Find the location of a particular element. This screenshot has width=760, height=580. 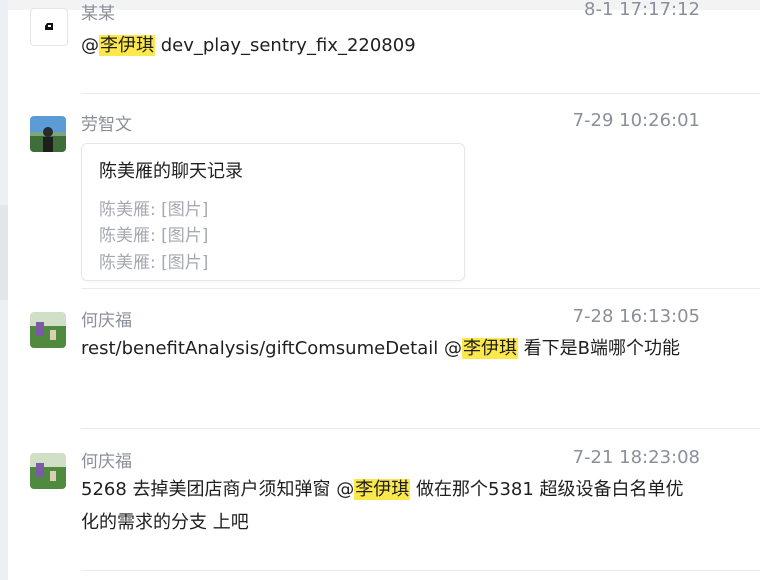

app-logo-avatar is located at coordinates (49, 27).